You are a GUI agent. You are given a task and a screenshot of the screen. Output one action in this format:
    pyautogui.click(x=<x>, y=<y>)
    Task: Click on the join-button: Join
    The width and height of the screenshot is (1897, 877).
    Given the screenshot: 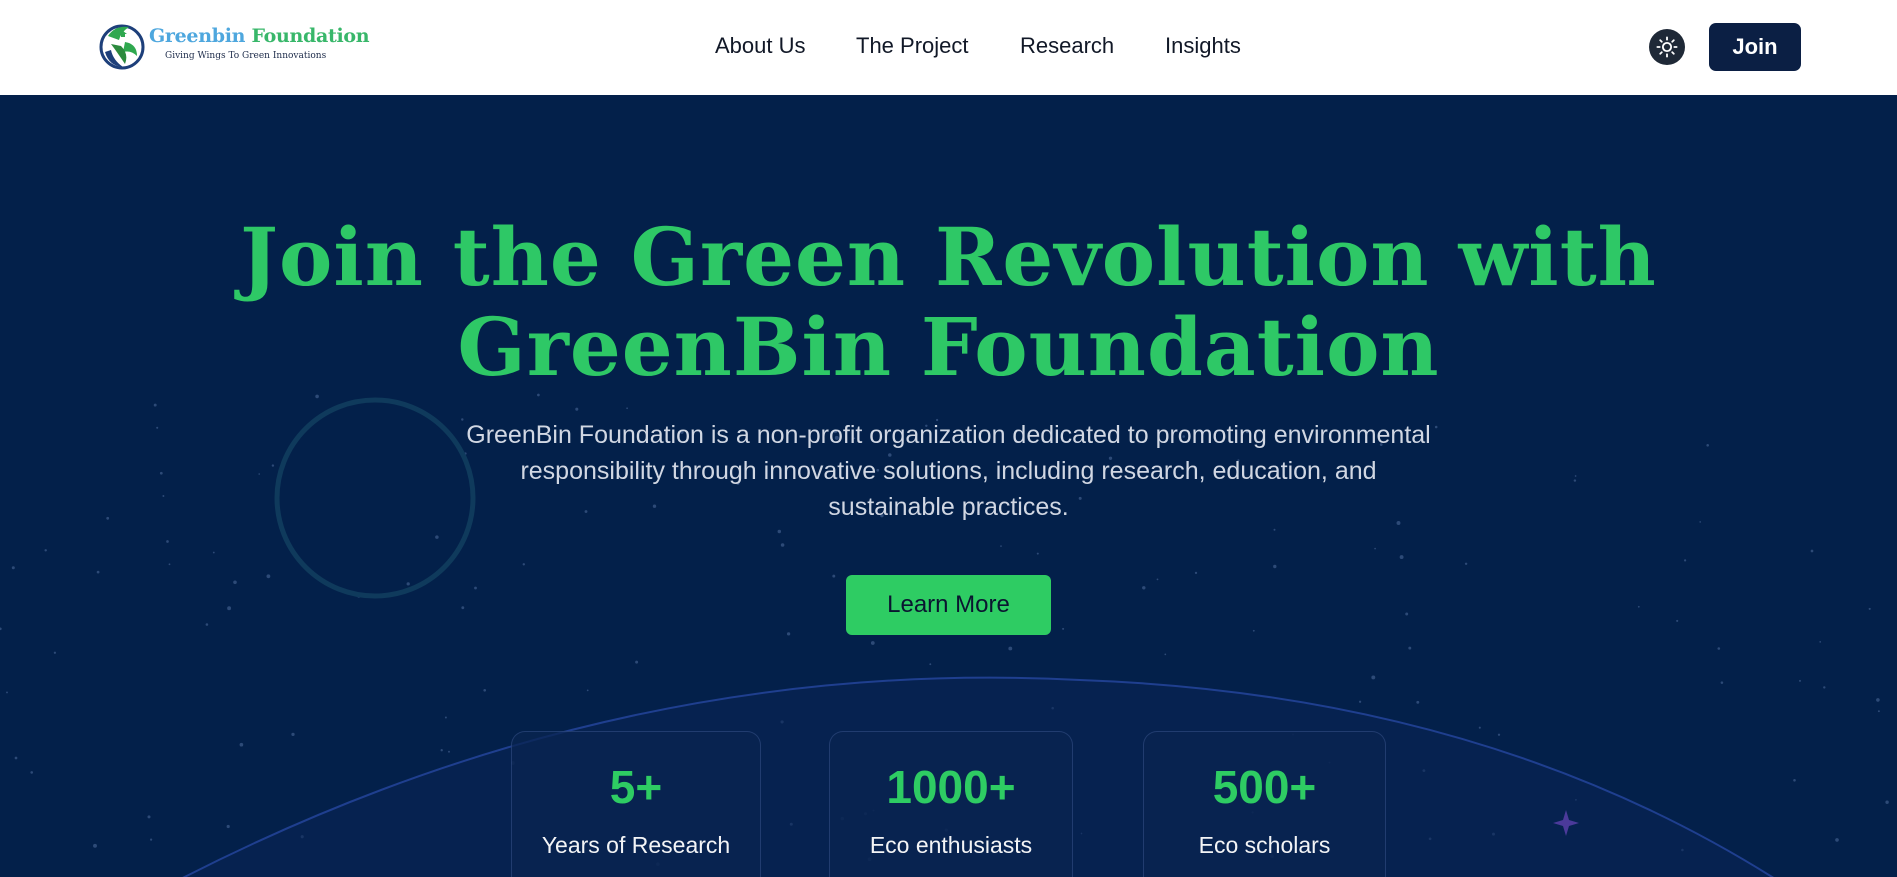 What is the action you would take?
    pyautogui.click(x=1755, y=47)
    